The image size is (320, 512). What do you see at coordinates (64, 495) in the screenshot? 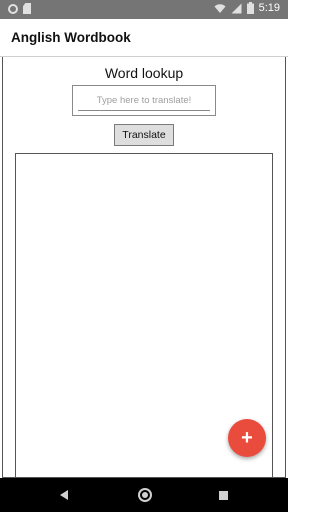
I see `back-icon` at bounding box center [64, 495].